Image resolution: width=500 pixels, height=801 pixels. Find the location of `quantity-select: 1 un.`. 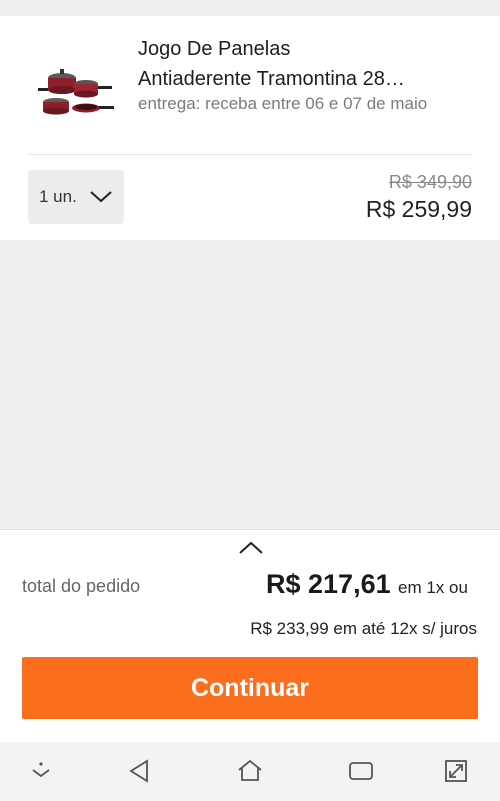

quantity-select: 1 un. is located at coordinates (76, 197).